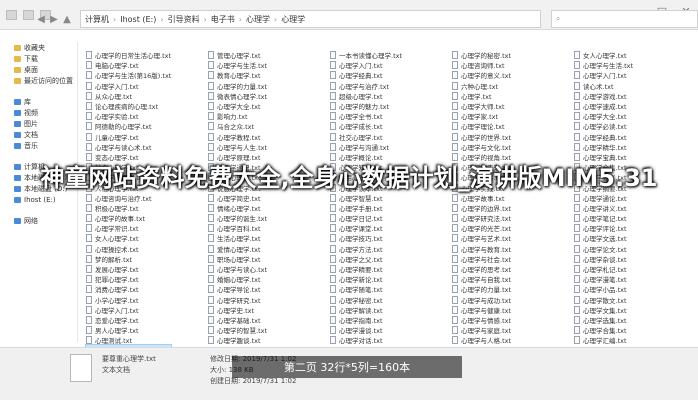  I want to click on file-item: 心理测试.txt, so click(128, 340).